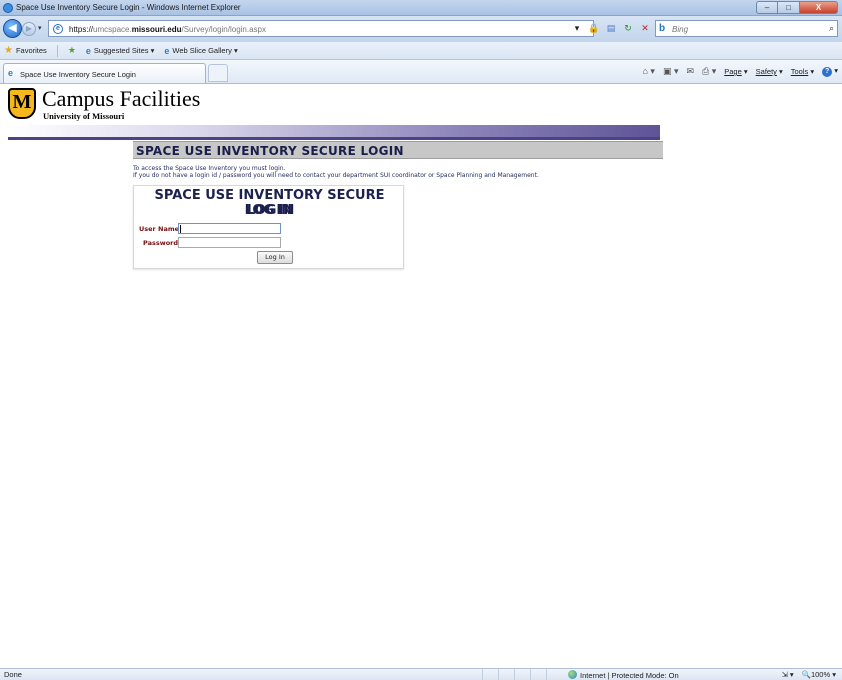 The height and width of the screenshot is (680, 842). What do you see at coordinates (645, 28) in the screenshot?
I see `stop-icon: ✕` at bounding box center [645, 28].